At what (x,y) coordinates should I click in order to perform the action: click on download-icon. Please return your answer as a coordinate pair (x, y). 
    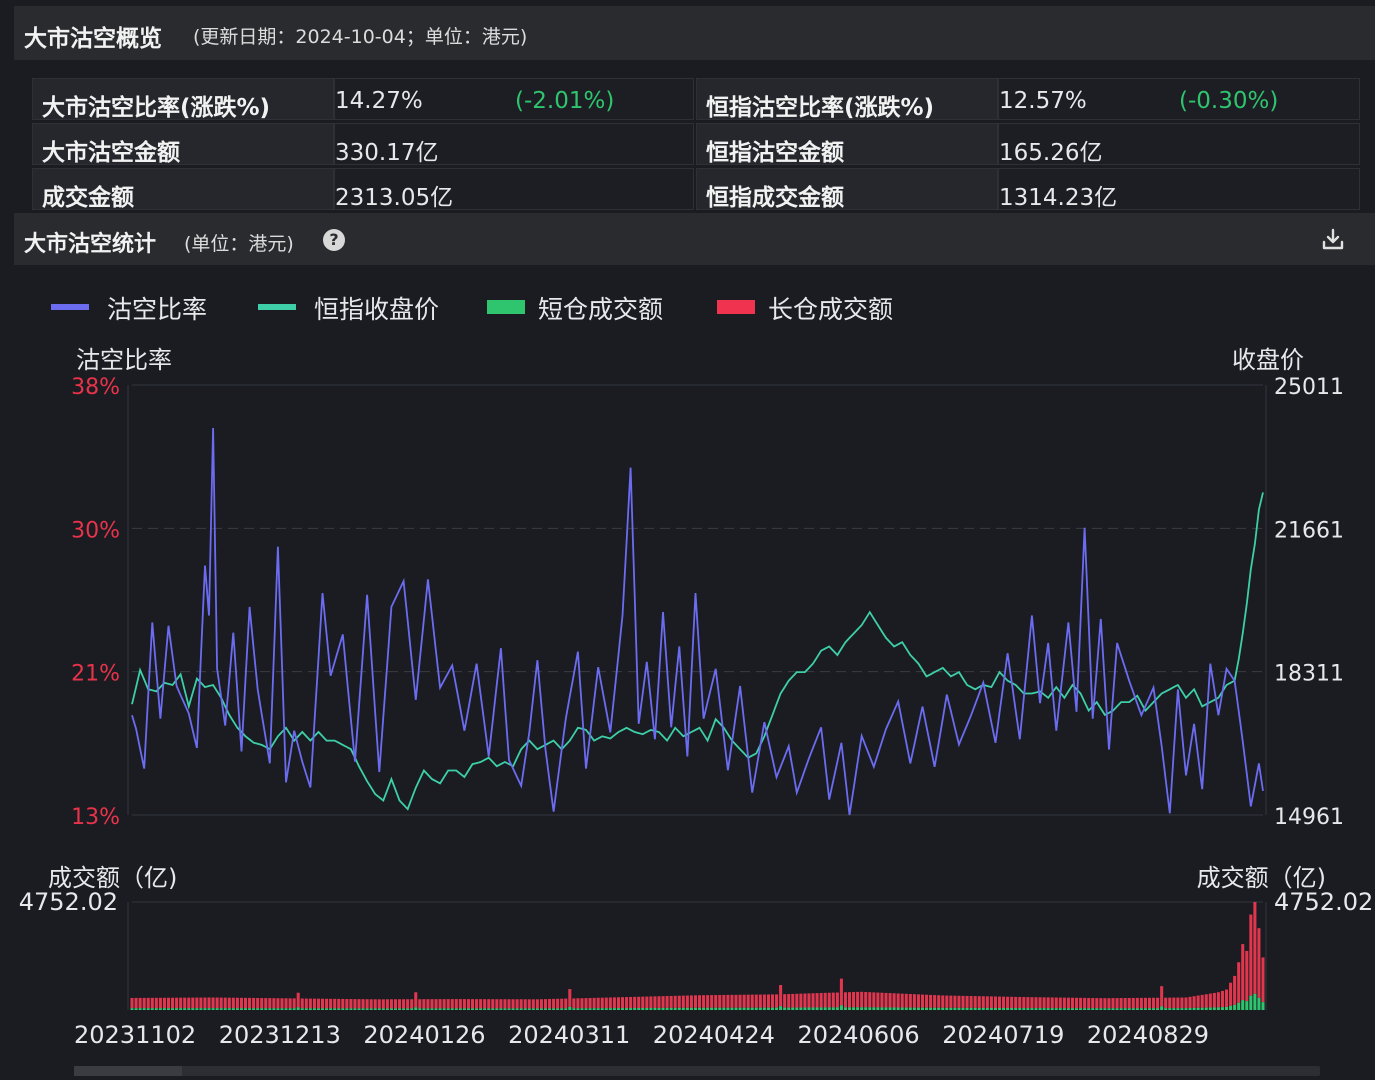
    Looking at the image, I should click on (1333, 240).